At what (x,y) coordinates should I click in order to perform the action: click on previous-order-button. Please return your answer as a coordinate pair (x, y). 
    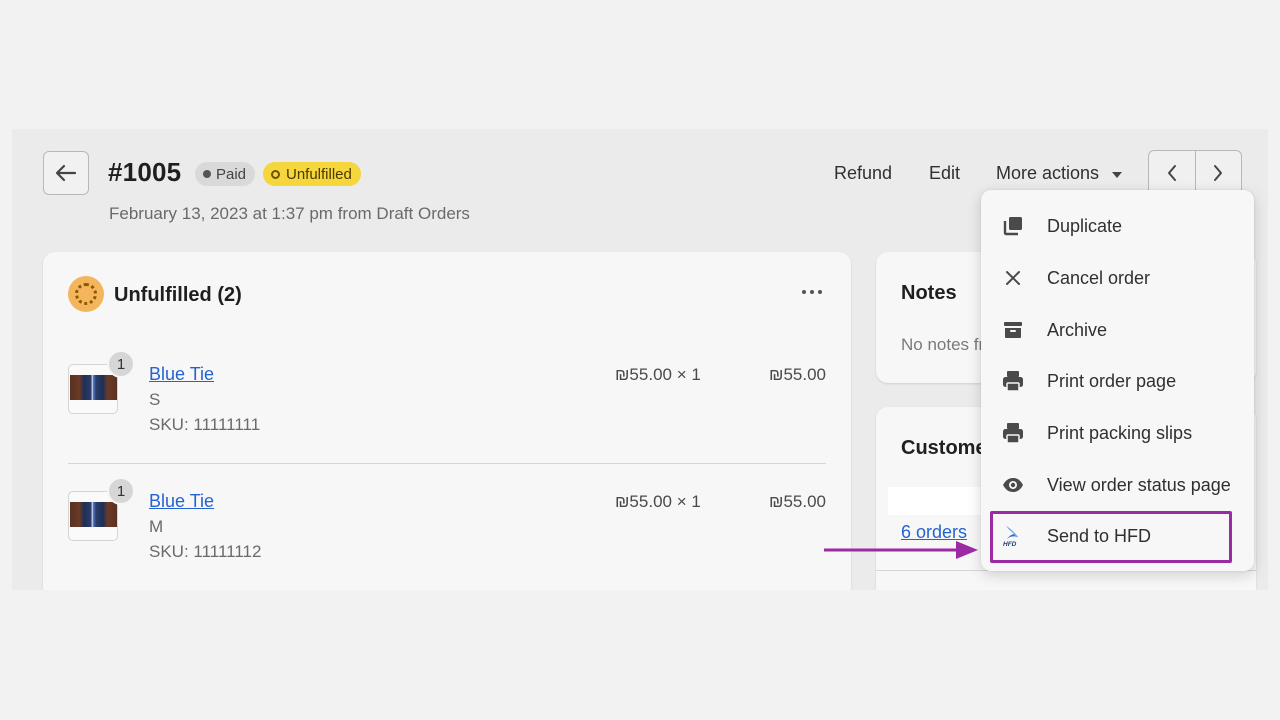
    Looking at the image, I should click on (1172, 173).